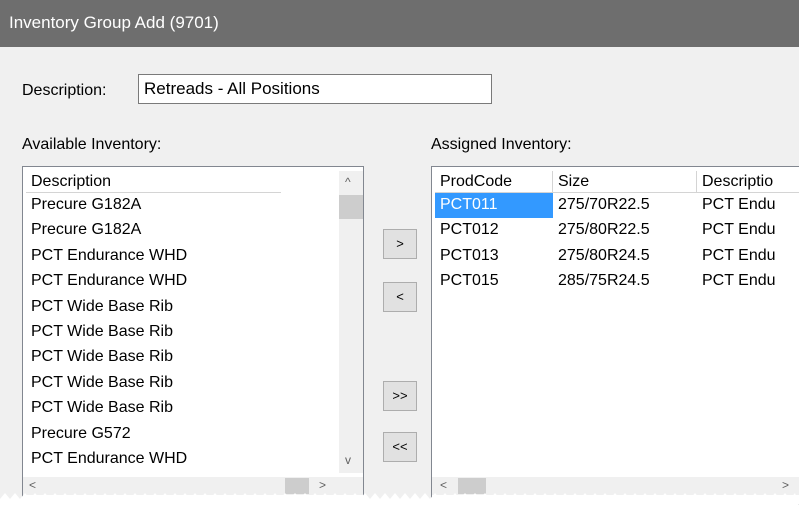  I want to click on remove-button: <, so click(400, 297).